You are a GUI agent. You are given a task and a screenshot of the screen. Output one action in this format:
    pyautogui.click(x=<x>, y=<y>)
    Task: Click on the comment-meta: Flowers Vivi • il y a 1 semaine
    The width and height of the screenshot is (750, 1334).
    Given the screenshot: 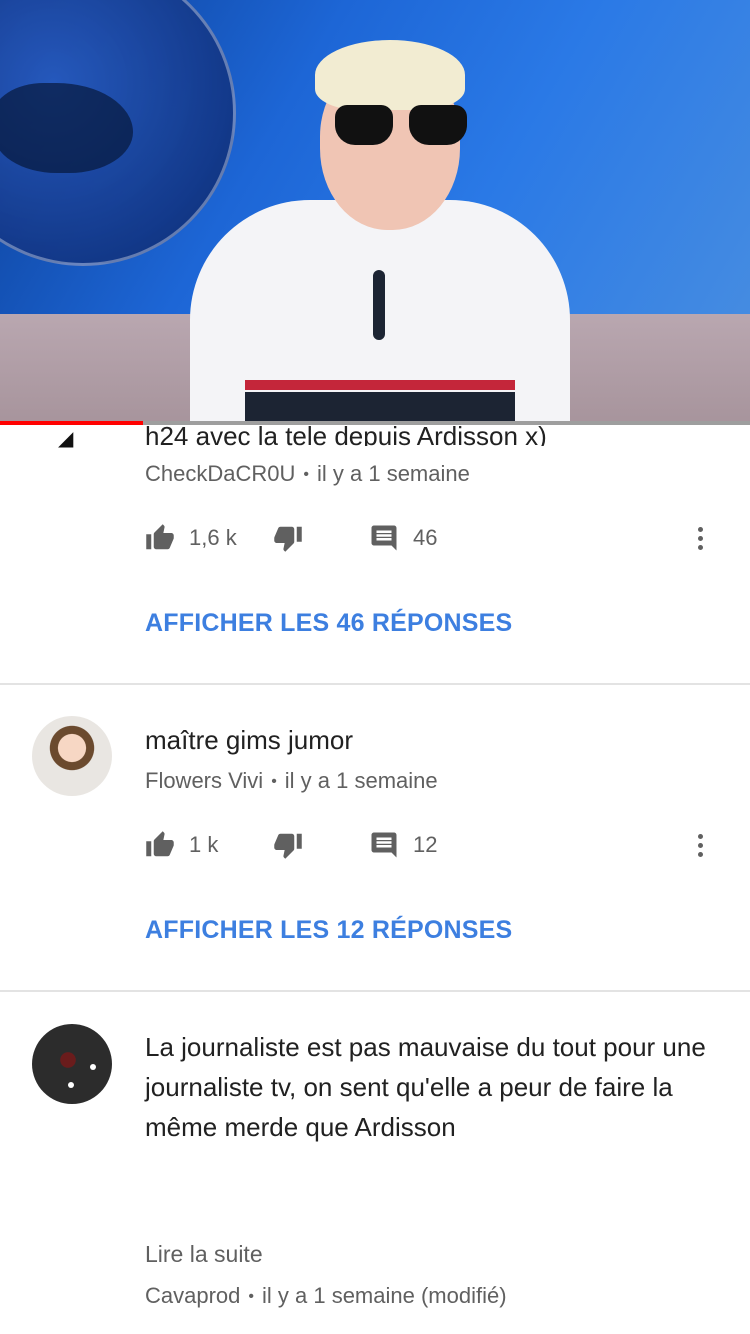 What is the action you would take?
    pyautogui.click(x=291, y=780)
    